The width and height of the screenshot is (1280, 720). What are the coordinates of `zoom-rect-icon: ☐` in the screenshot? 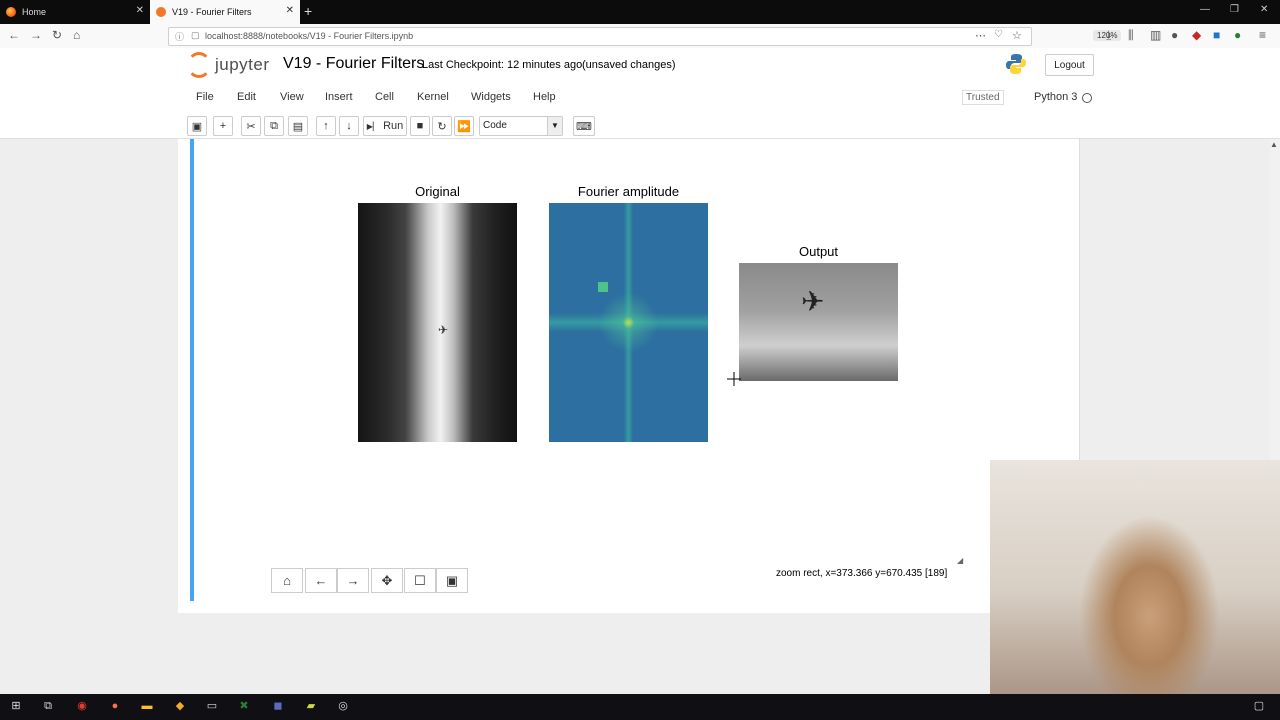 It's located at (420, 580).